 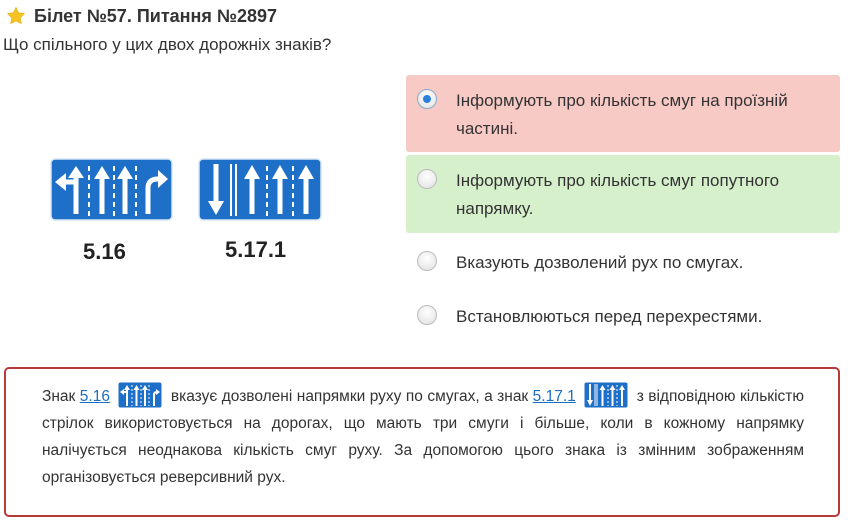 I want to click on sign-5-16-link: 5.16, so click(x=95, y=396).